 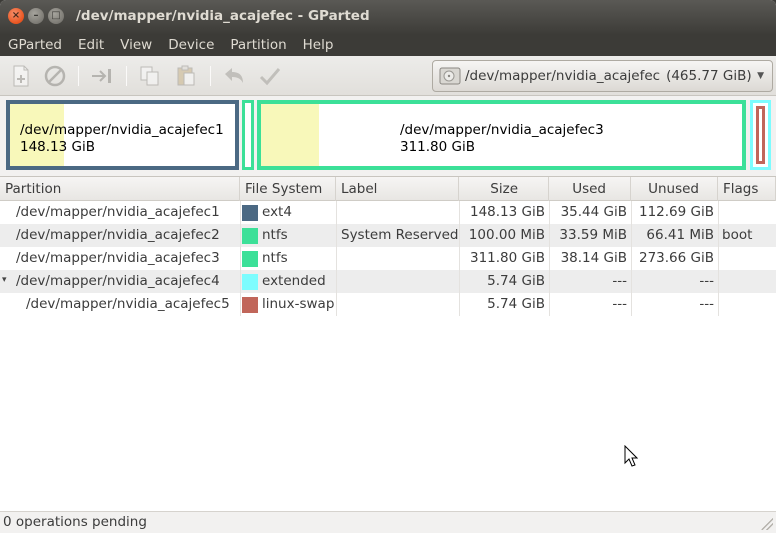 What do you see at coordinates (502, 130) in the screenshot?
I see `partition-map-3-name: /dev/mapper/nvidia_acajefec3` at bounding box center [502, 130].